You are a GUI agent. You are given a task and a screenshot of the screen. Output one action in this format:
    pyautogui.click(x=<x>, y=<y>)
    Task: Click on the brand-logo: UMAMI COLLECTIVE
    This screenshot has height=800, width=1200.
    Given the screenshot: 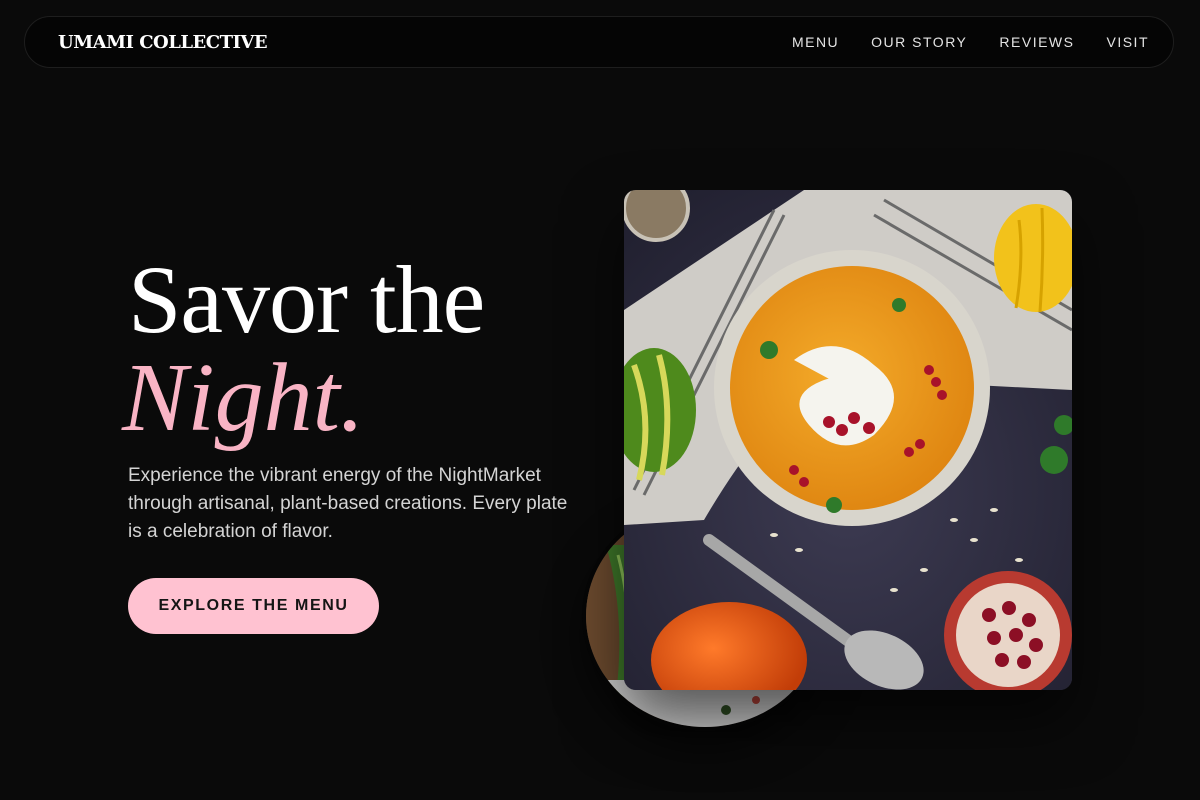 What is the action you would take?
    pyautogui.click(x=163, y=42)
    